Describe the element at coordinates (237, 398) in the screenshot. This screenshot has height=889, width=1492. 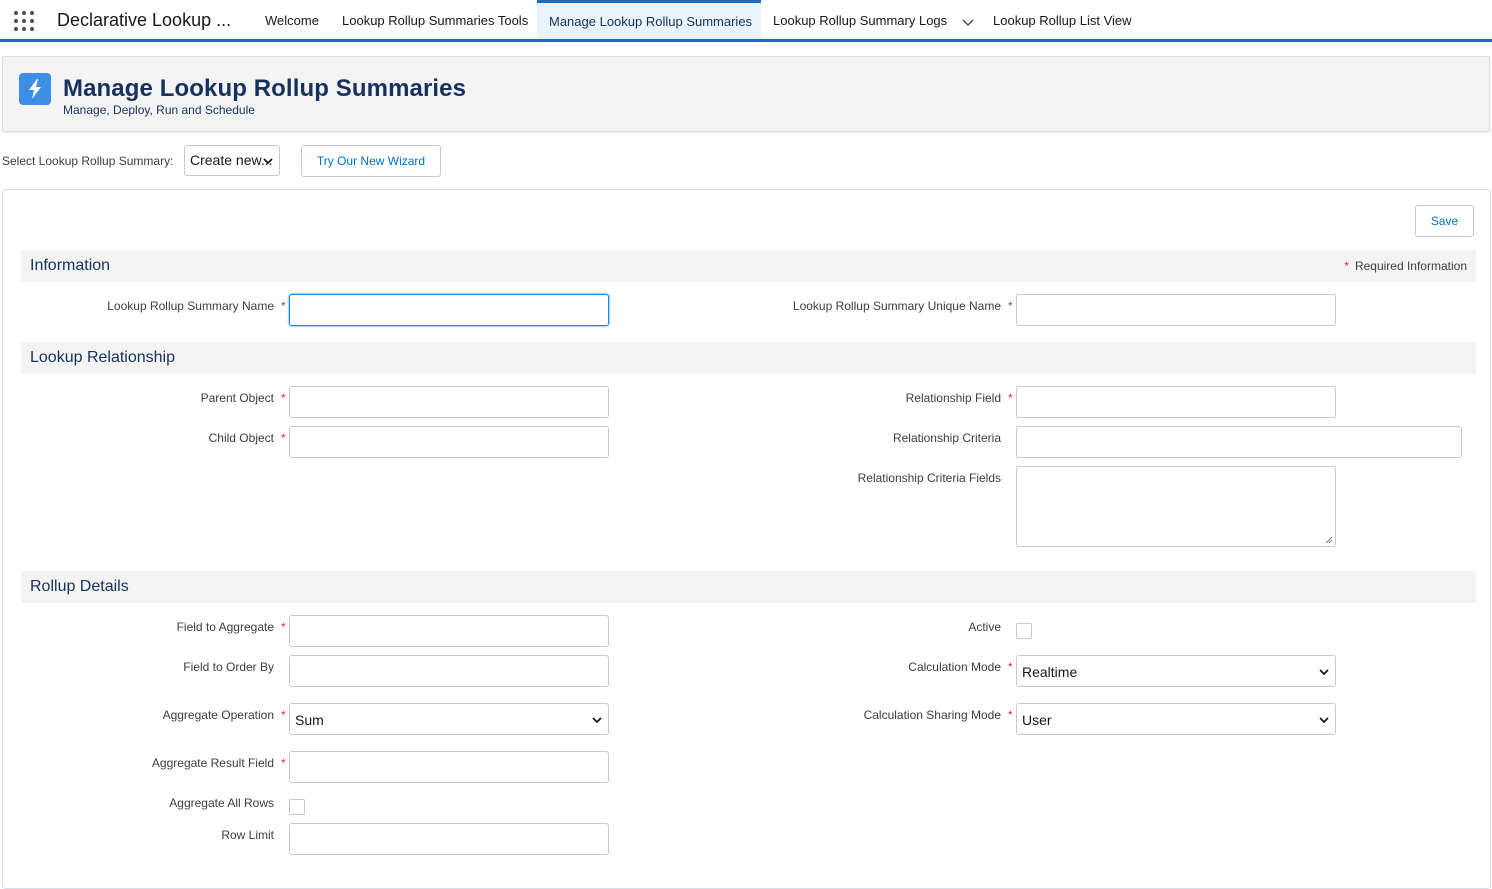
I see `parent-object-label: Parent Object` at that location.